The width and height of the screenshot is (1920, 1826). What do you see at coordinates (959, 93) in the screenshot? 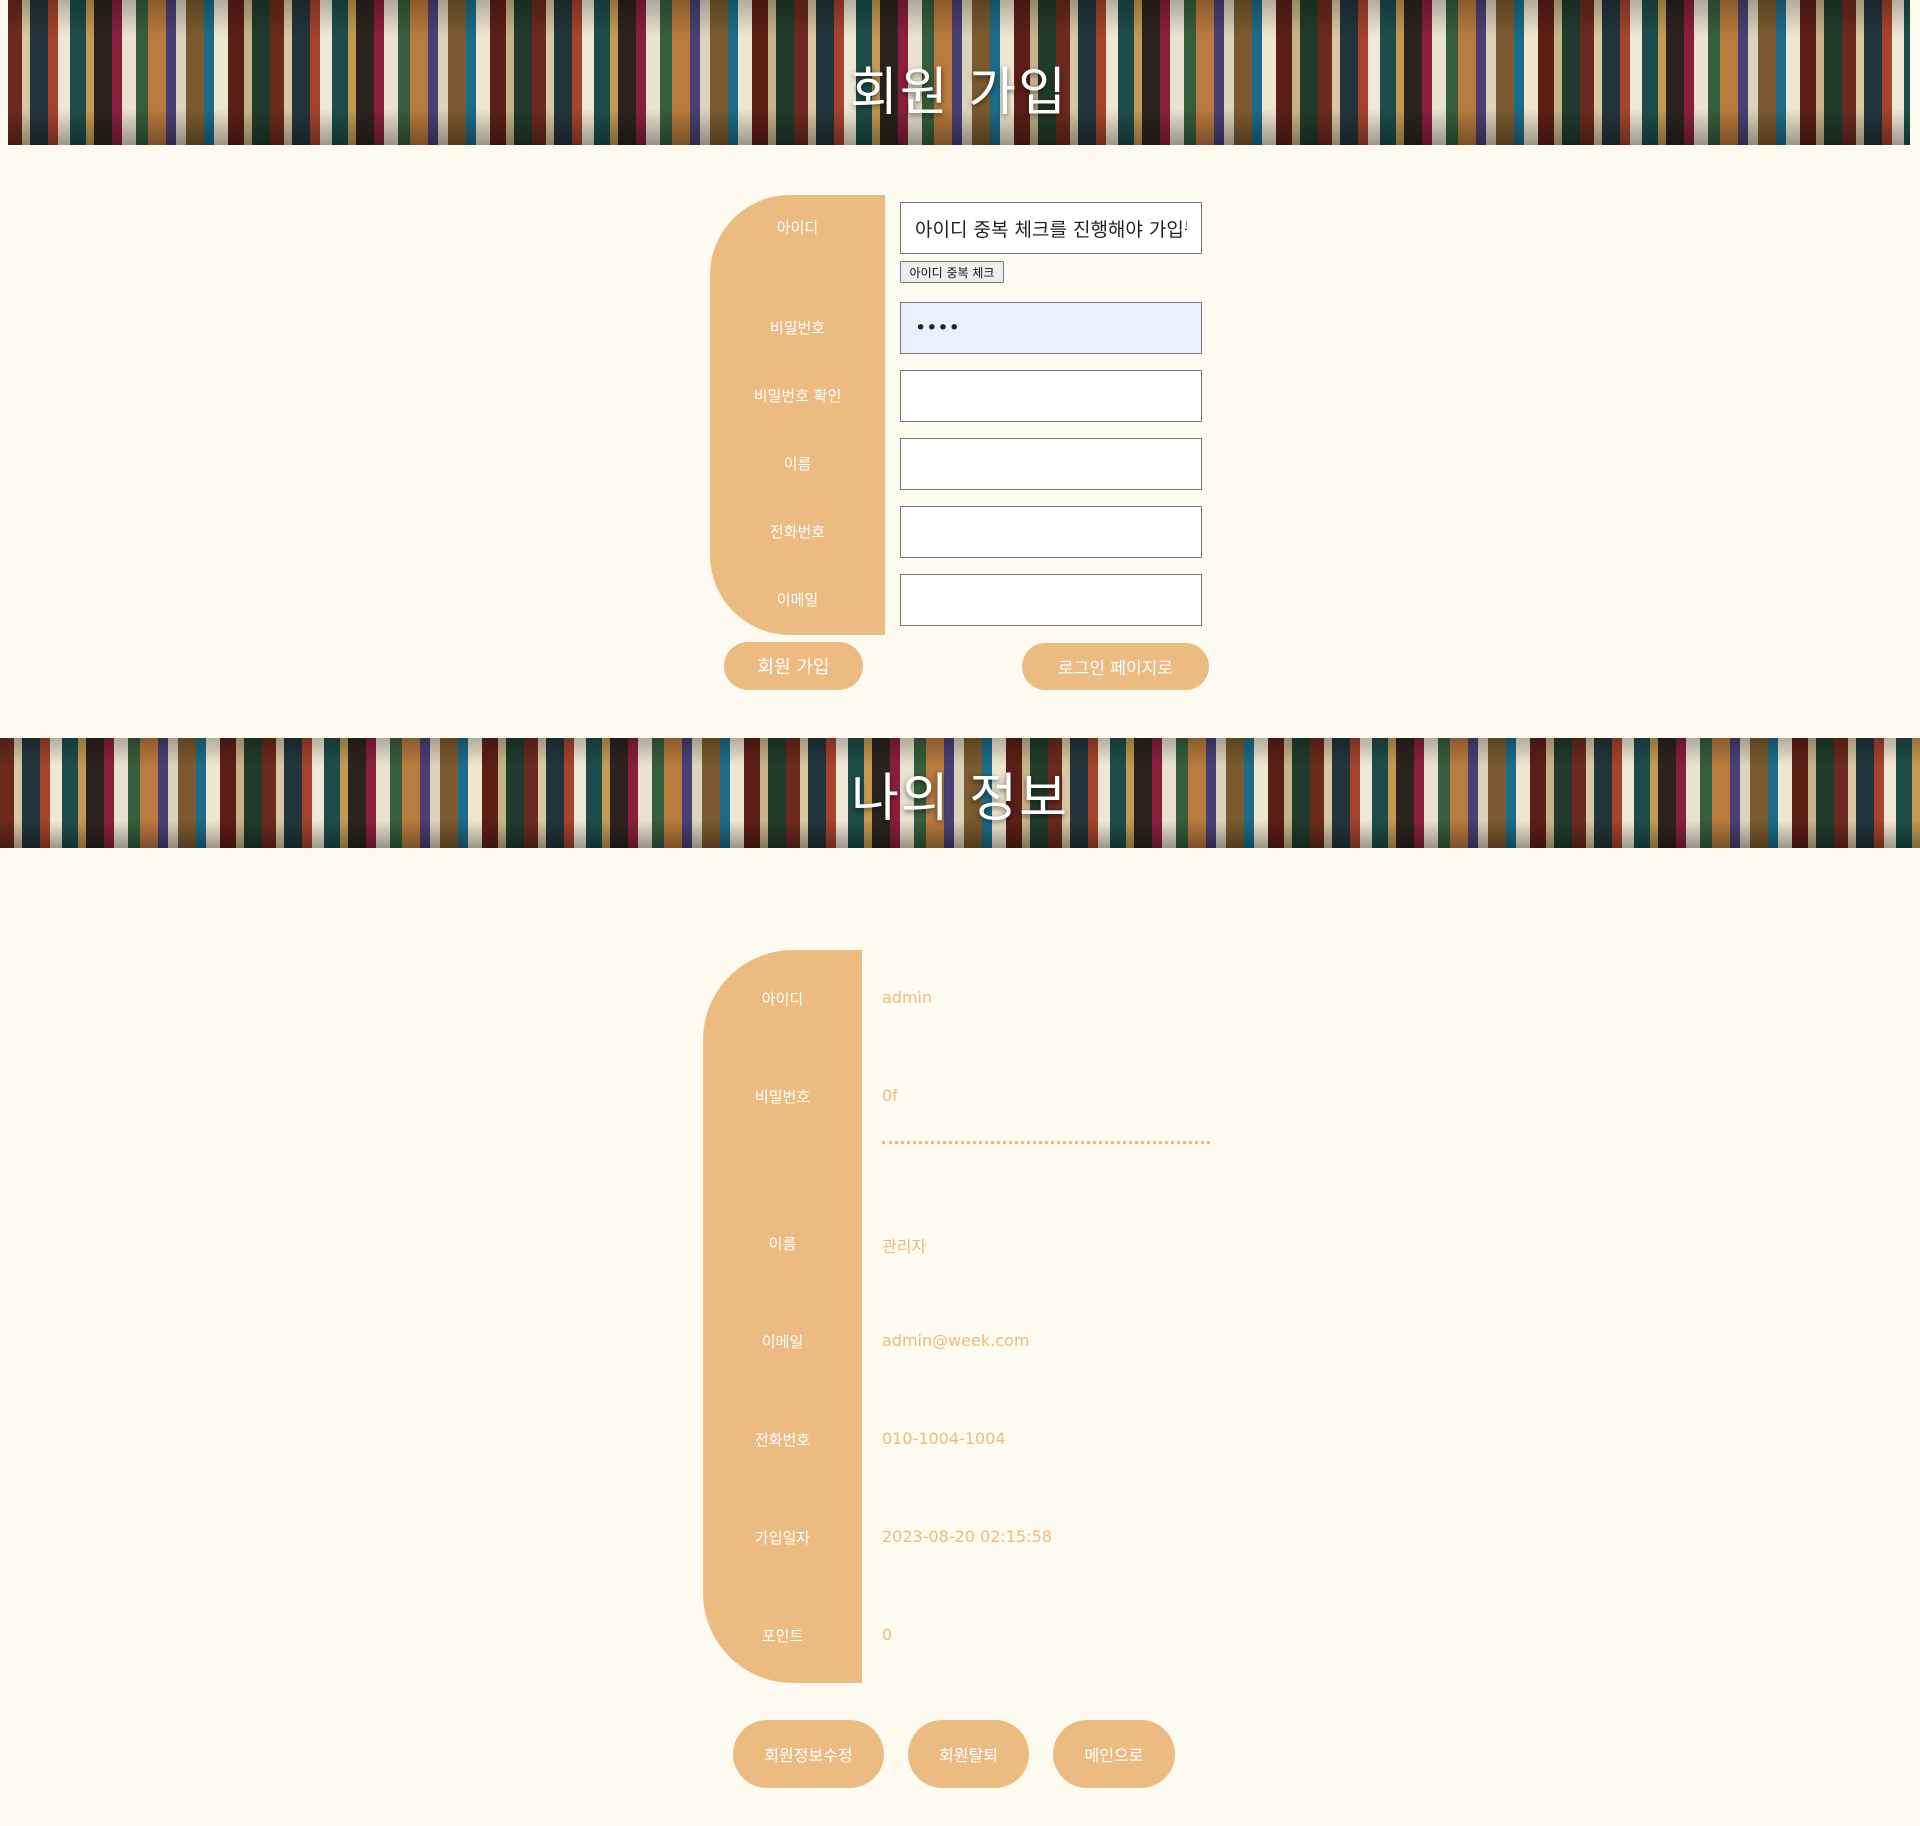
I see `signup-title: 회원 가입` at bounding box center [959, 93].